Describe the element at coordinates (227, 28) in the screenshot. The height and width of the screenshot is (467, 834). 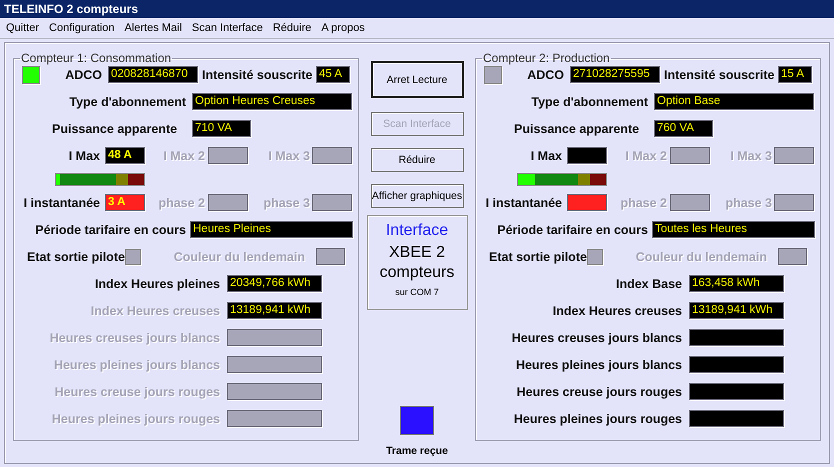
I see `menu-item: Scan Interface` at that location.